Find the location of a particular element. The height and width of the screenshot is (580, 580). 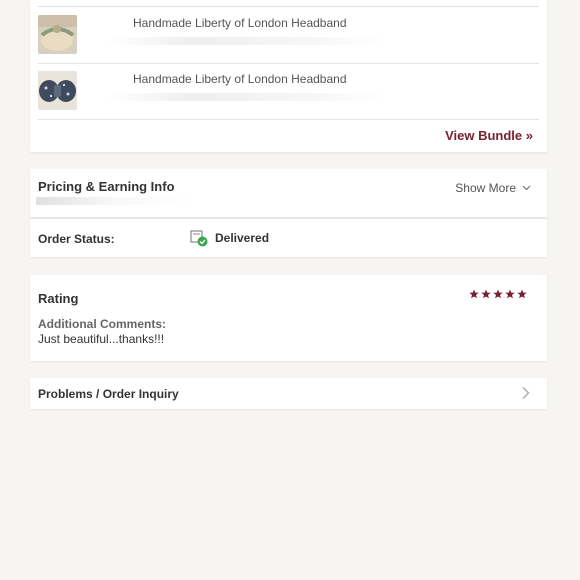

pricing-card: Pricing & Earning Info Show More is located at coordinates (288, 193).